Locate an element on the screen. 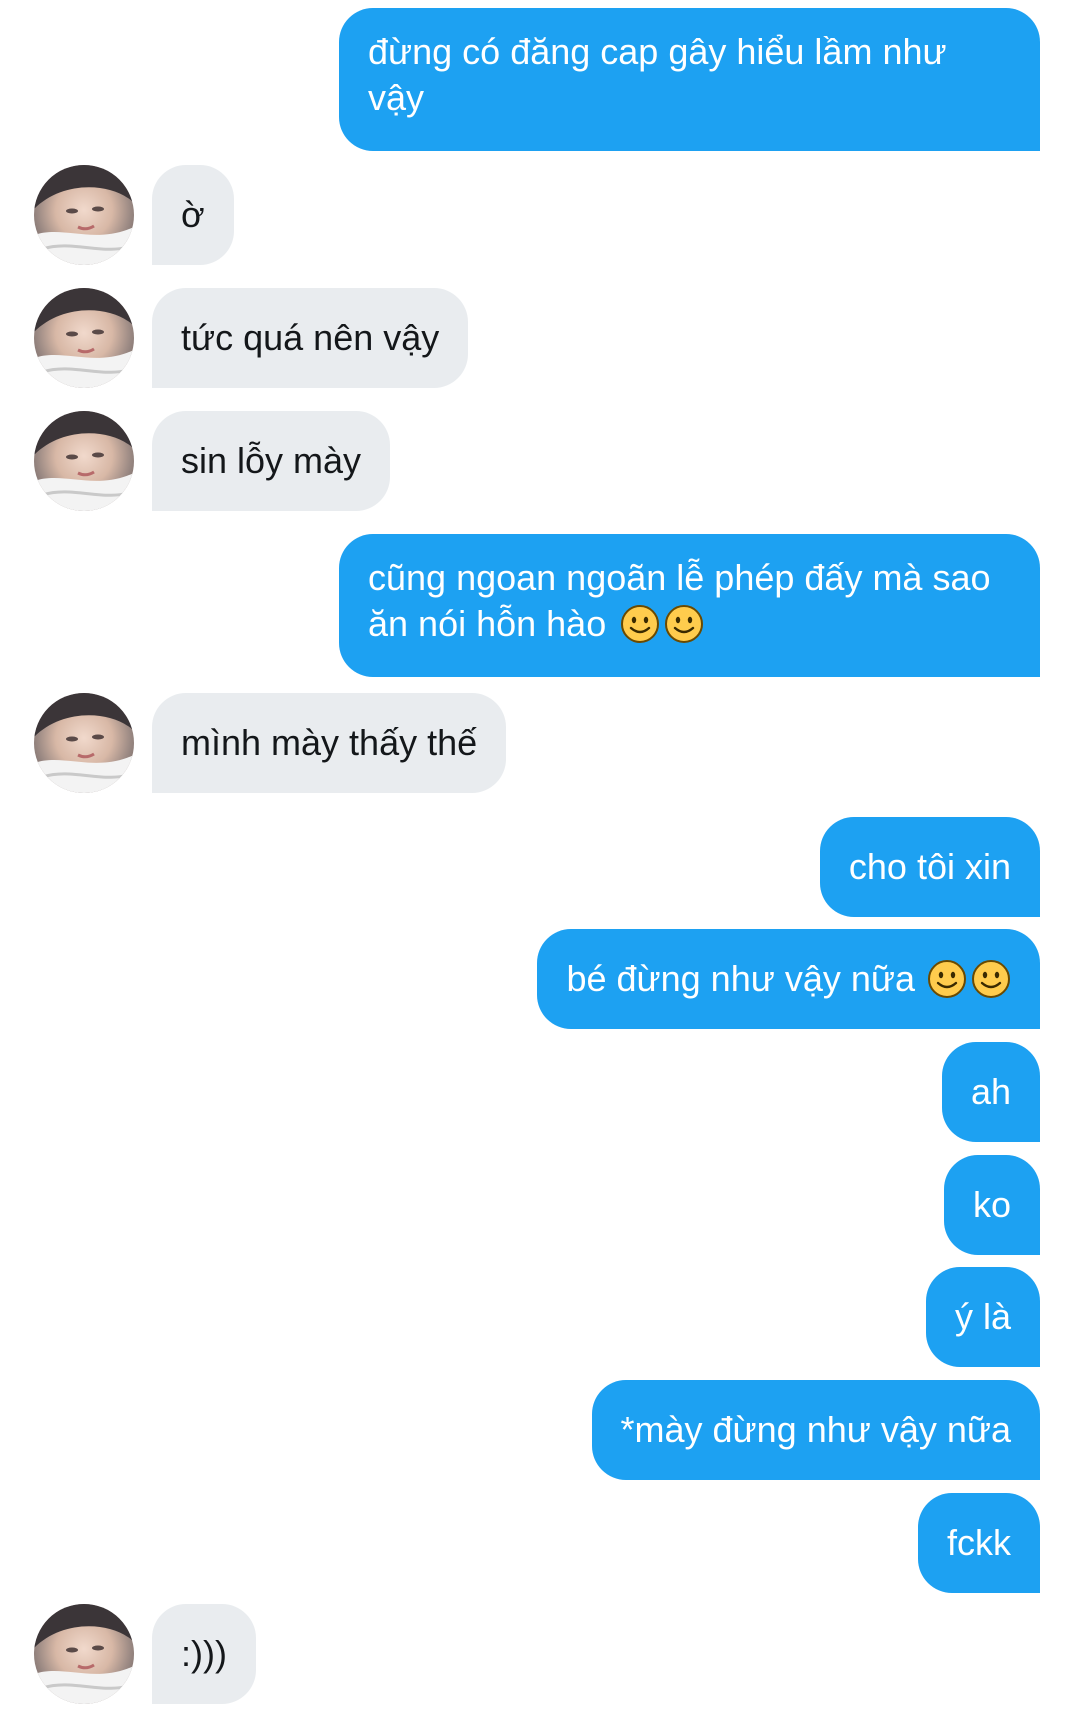 The width and height of the screenshot is (1080, 1709). message-text: mình mày thấy thế is located at coordinates (329, 742).